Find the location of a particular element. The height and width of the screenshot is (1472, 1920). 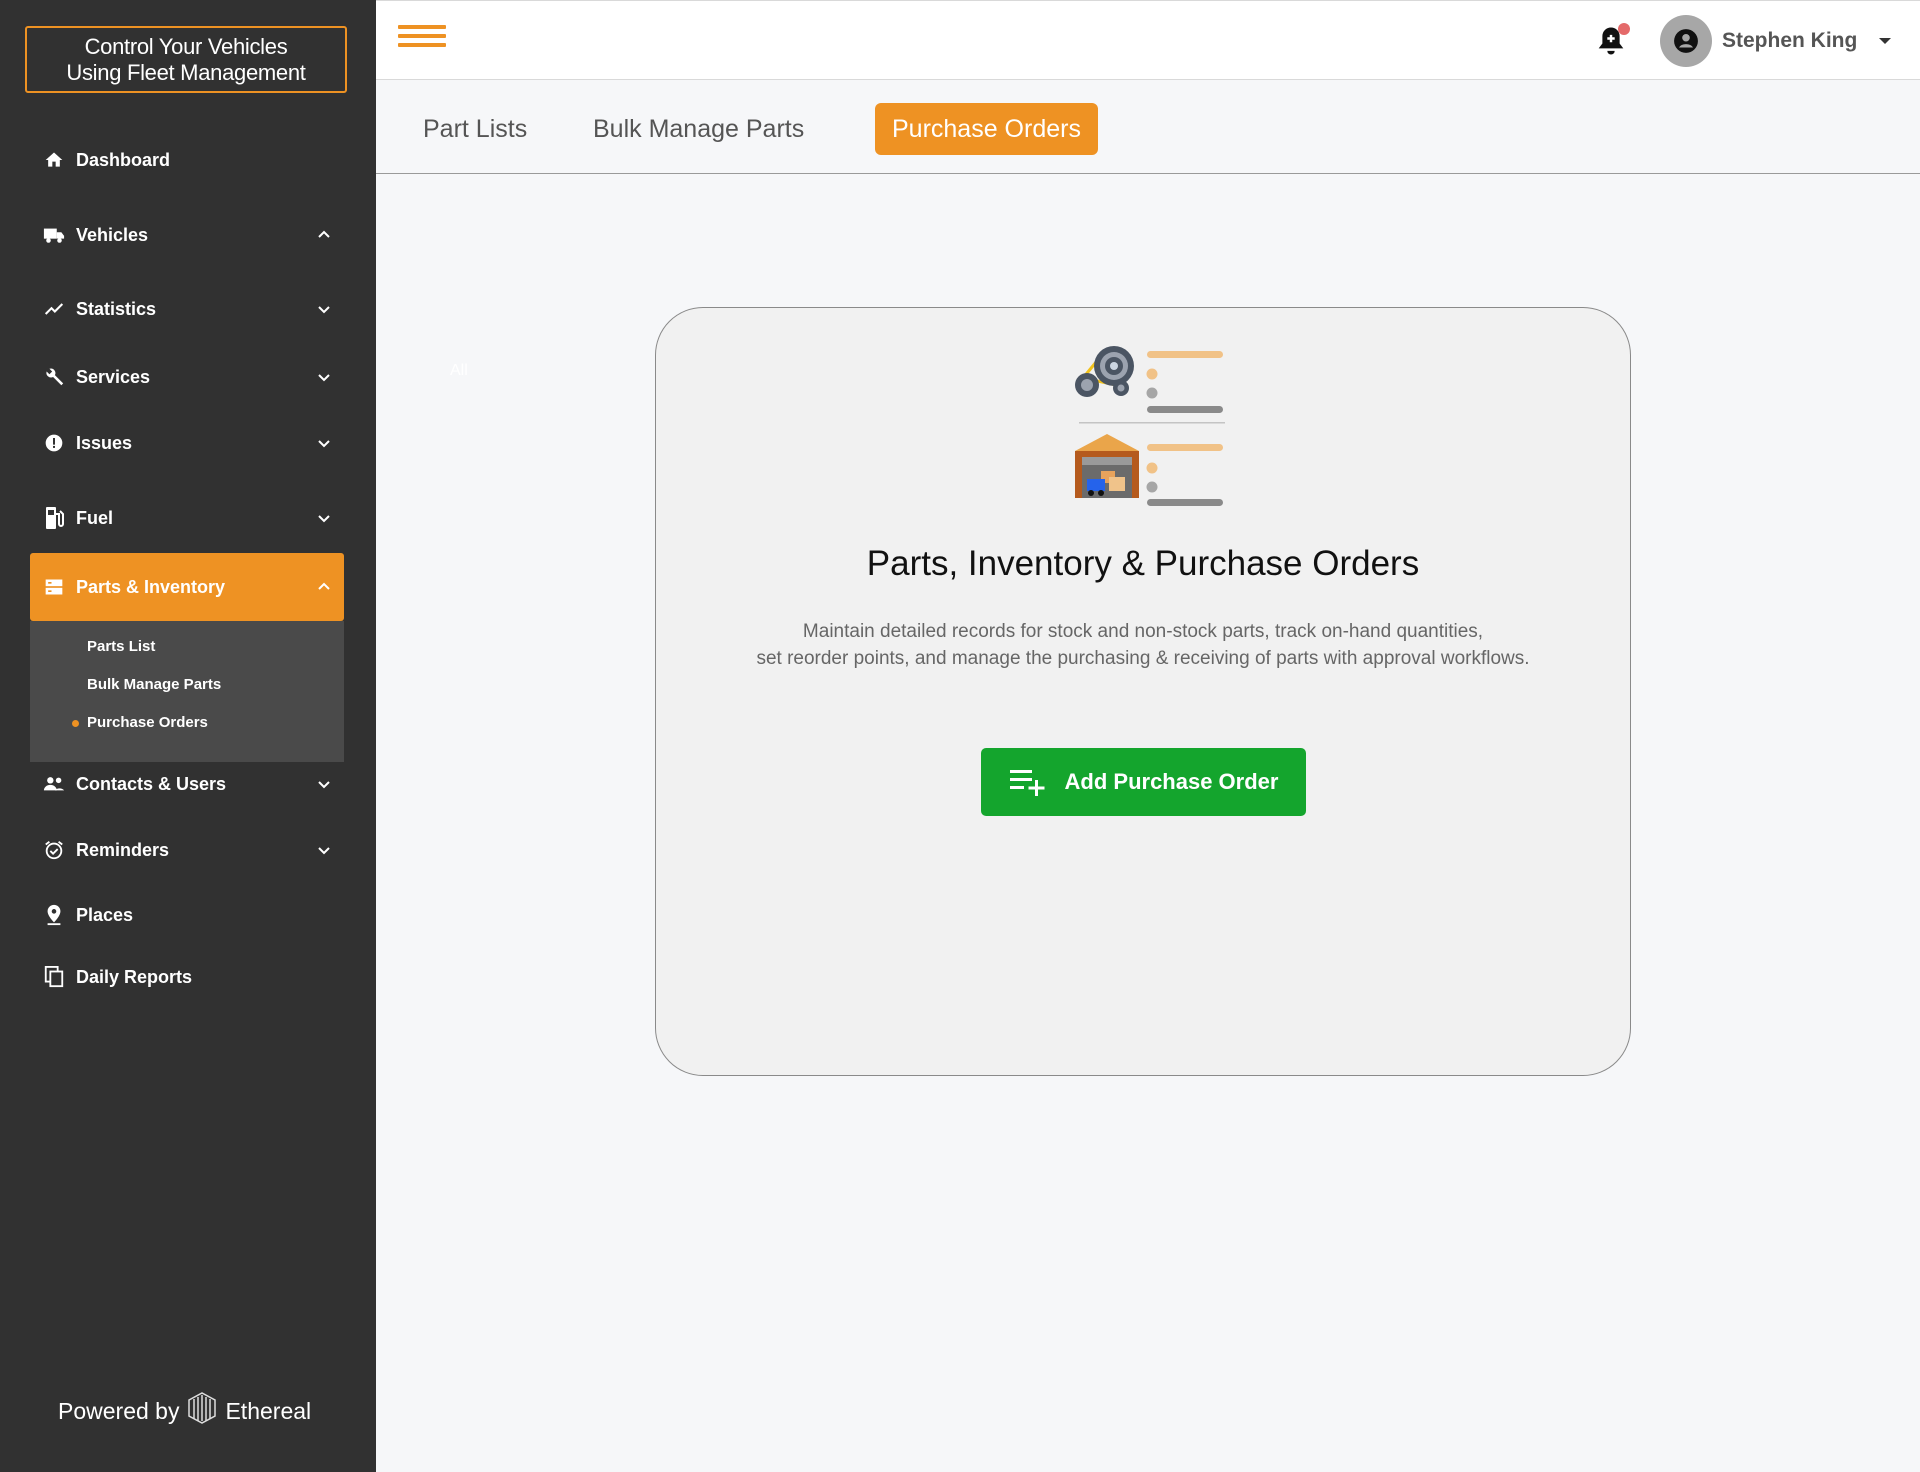

fuel-icon is located at coordinates (54, 518).